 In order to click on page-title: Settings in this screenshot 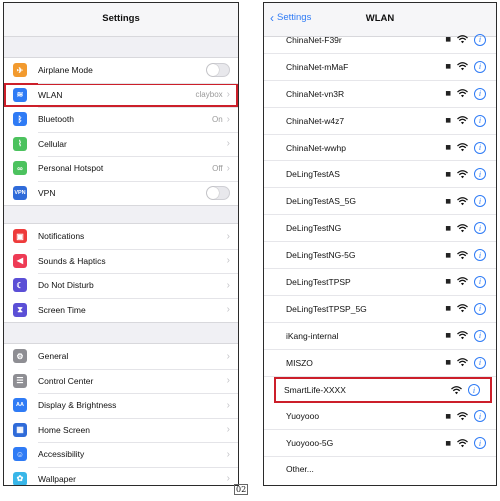, I will do `click(121, 18)`.